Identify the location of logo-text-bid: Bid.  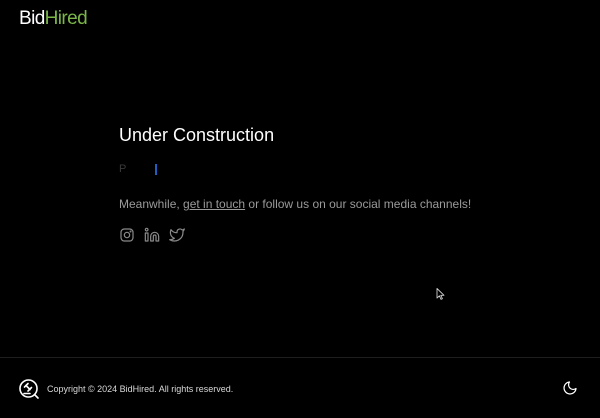
(32, 18).